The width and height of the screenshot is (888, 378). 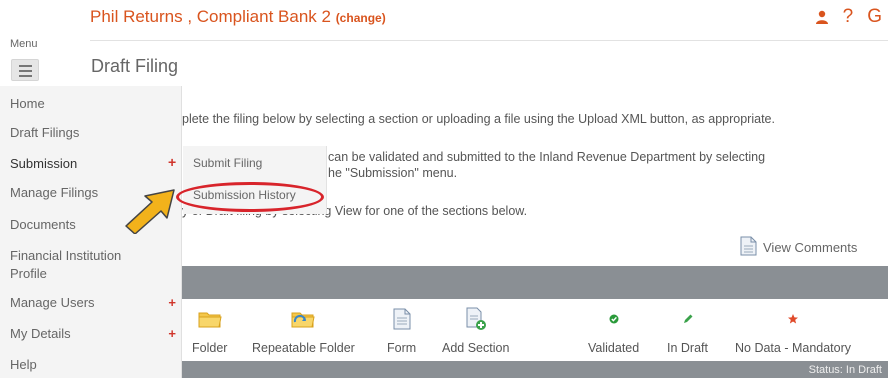 I want to click on view-comments-label: View Comments, so click(x=810, y=247).